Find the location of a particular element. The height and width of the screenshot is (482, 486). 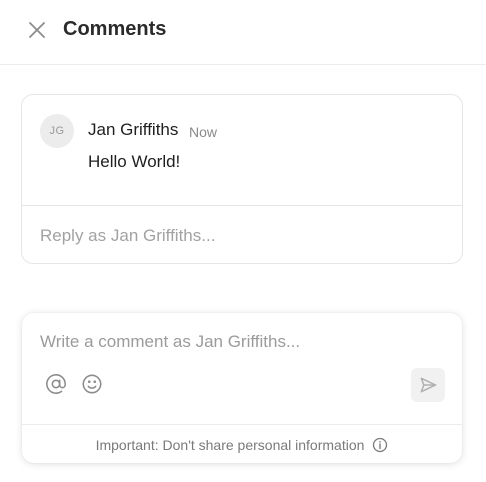

panel-title: Comments is located at coordinates (115, 29).